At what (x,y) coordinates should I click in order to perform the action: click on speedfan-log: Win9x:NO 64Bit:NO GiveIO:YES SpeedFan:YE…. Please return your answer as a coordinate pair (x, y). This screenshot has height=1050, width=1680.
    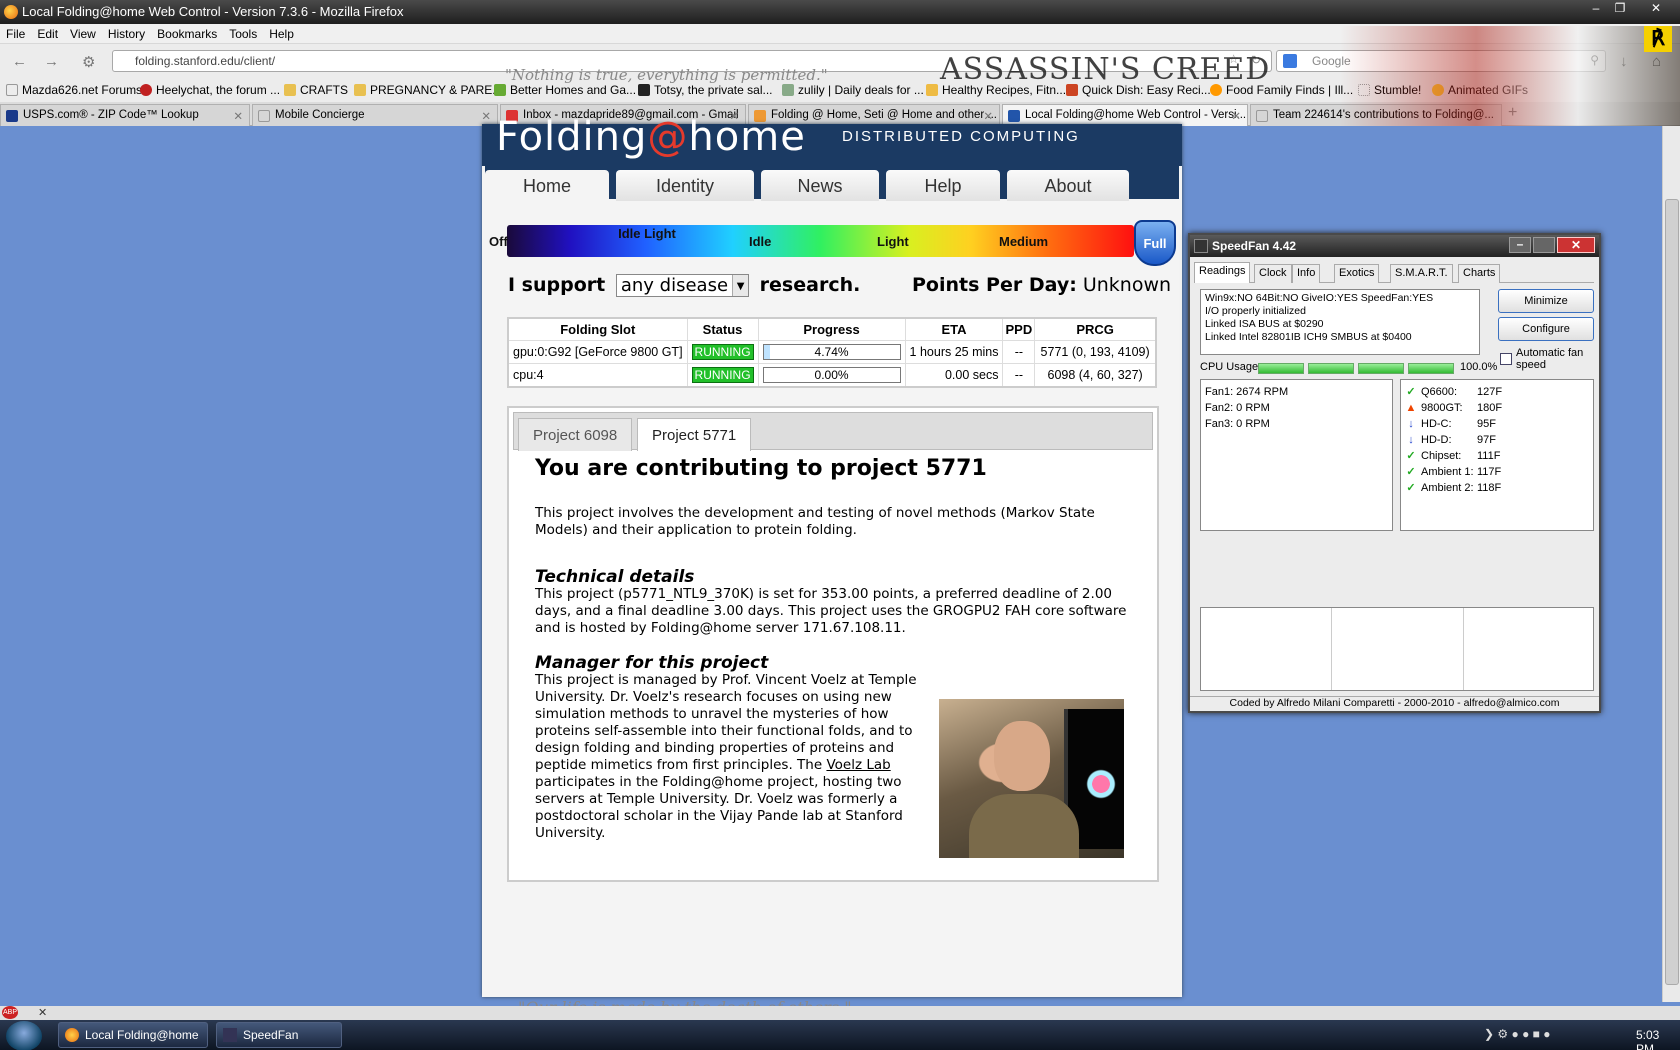
    Looking at the image, I should click on (1340, 322).